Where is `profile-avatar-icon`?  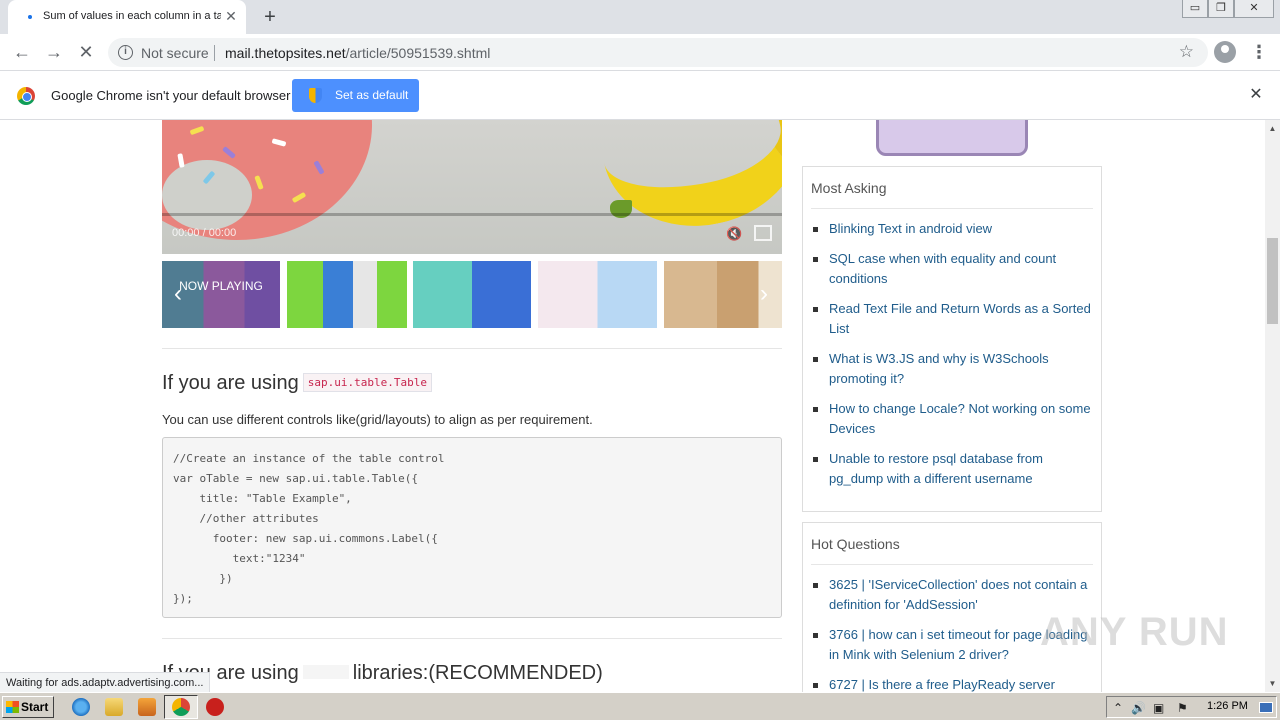 profile-avatar-icon is located at coordinates (1225, 52).